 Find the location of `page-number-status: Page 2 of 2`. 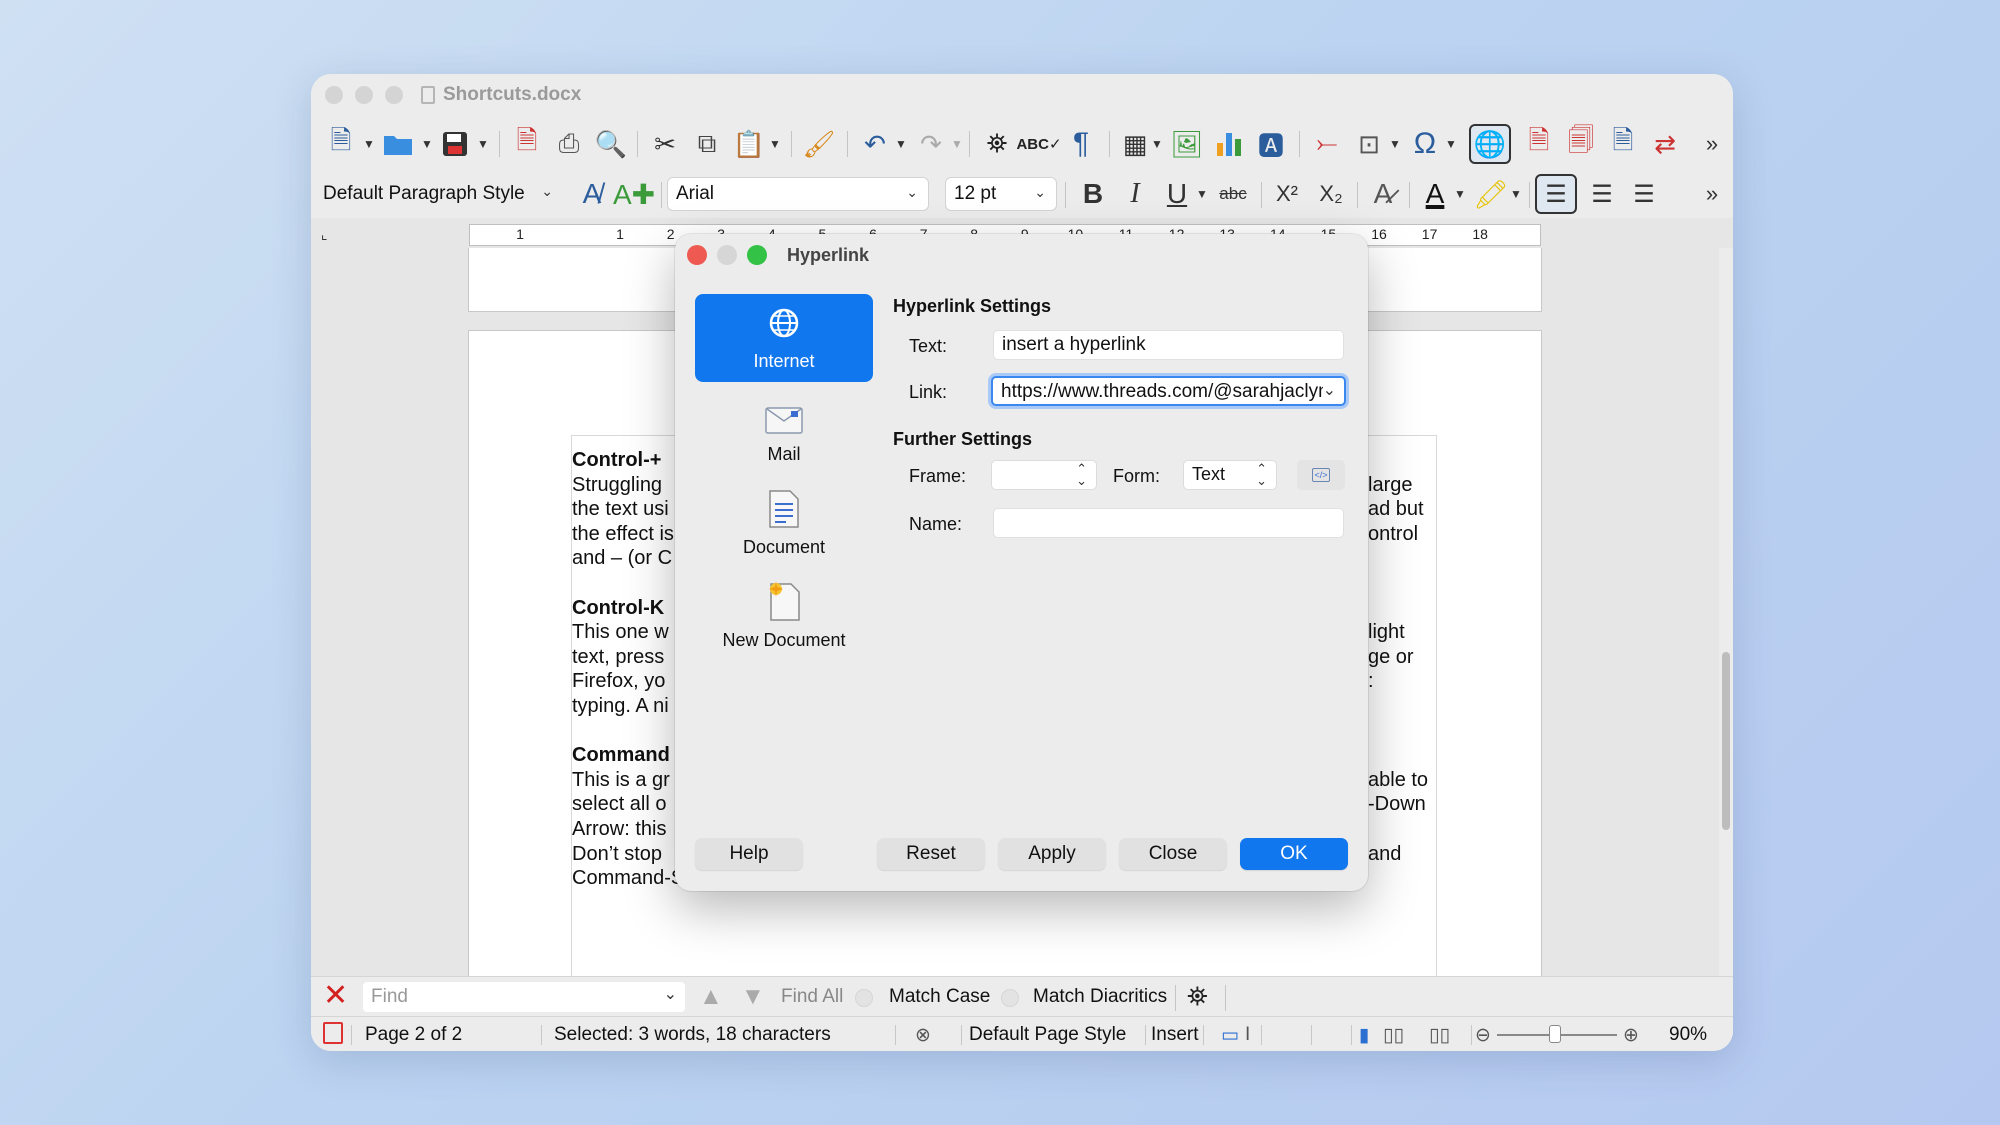

page-number-status: Page 2 of 2 is located at coordinates (413, 1035).